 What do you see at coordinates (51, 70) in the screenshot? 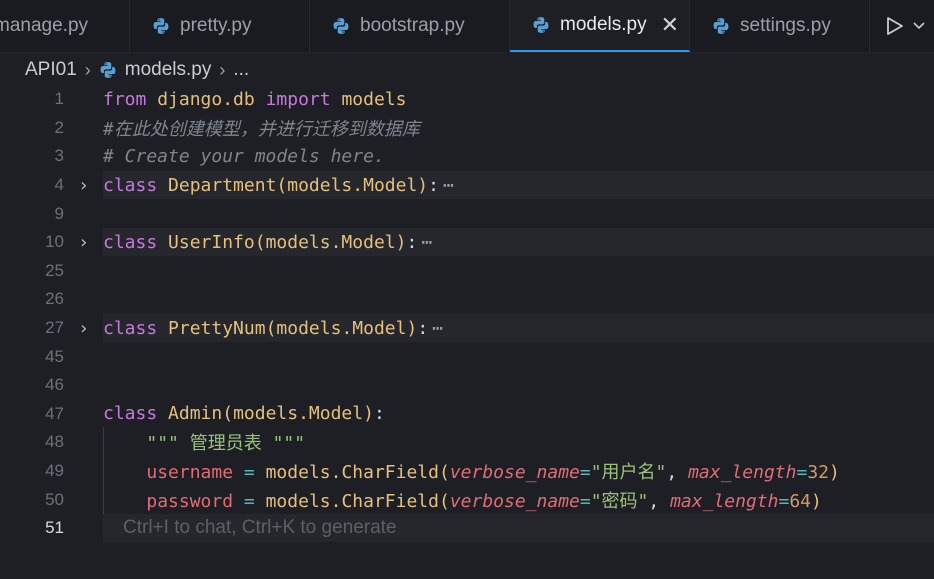
I see `breadcrumb-folder: API01` at bounding box center [51, 70].